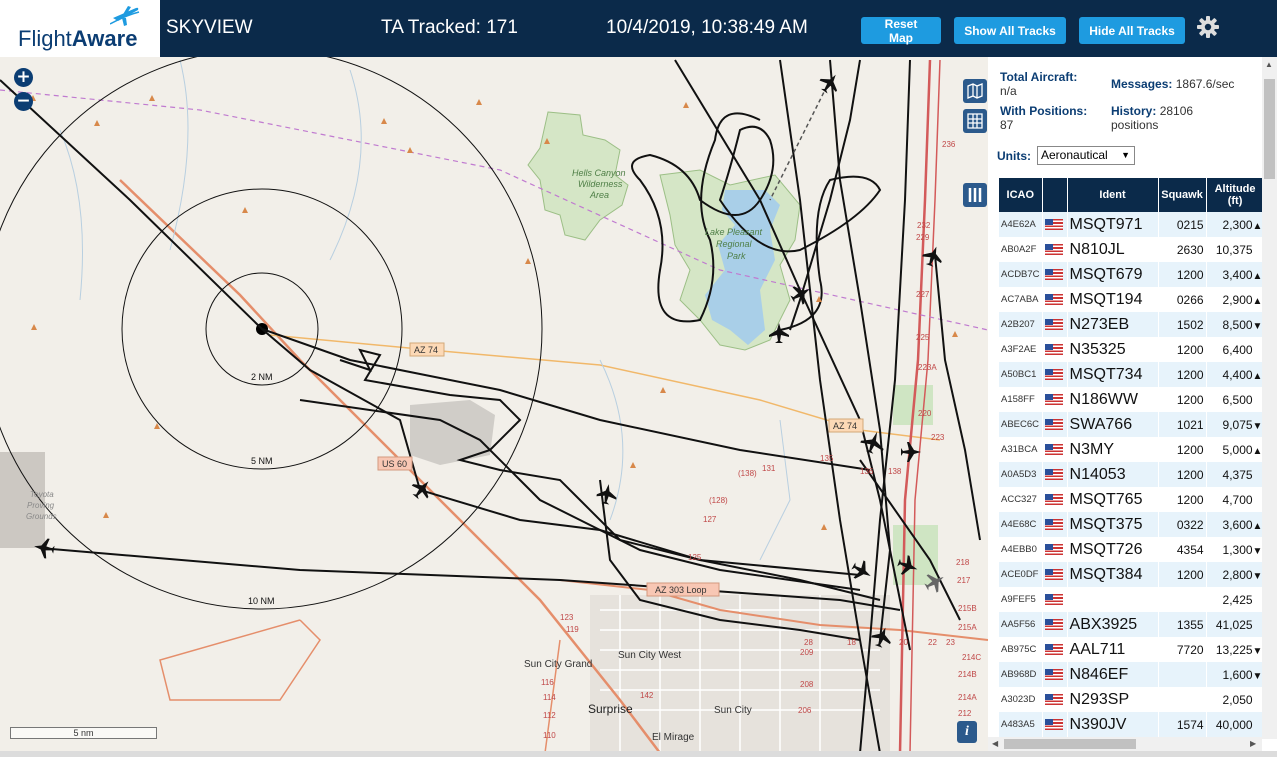 The image size is (1277, 757). What do you see at coordinates (827, 458) in the screenshot?
I see `road-number-label: 135` at bounding box center [827, 458].